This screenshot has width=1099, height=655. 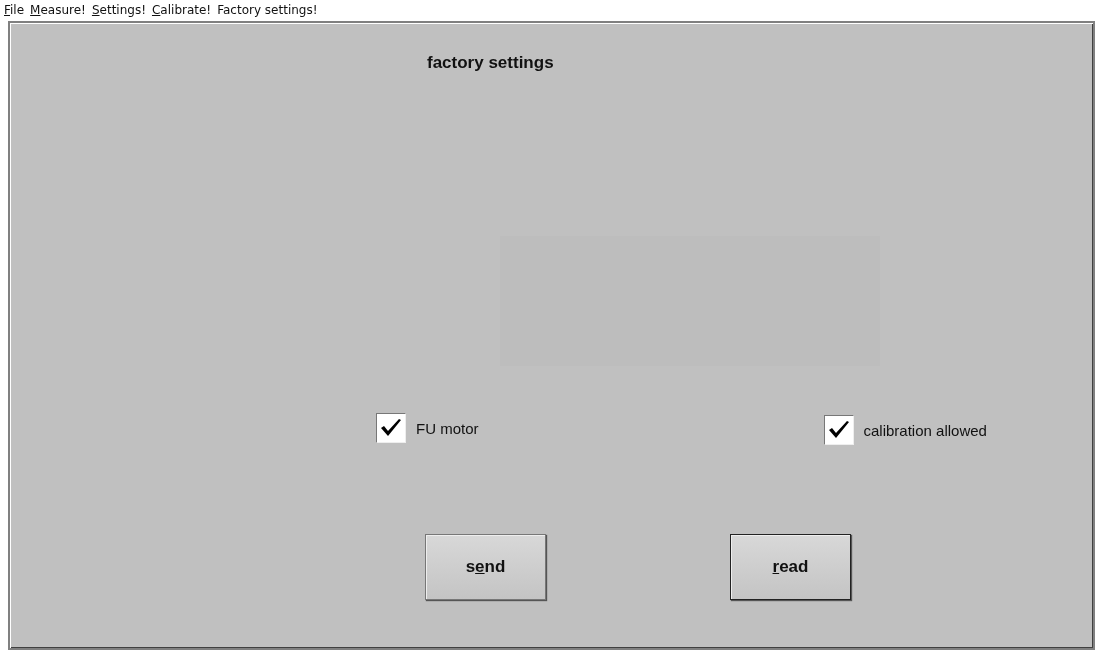 I want to click on action-button: read, so click(x=790, y=567).